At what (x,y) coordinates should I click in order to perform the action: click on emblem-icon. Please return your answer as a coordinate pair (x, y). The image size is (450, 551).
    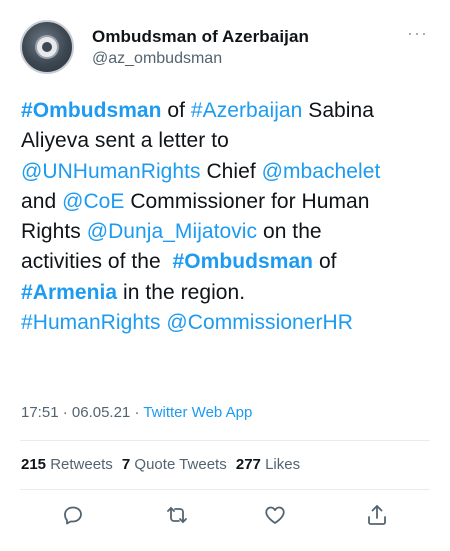
    Looking at the image, I should click on (47, 47).